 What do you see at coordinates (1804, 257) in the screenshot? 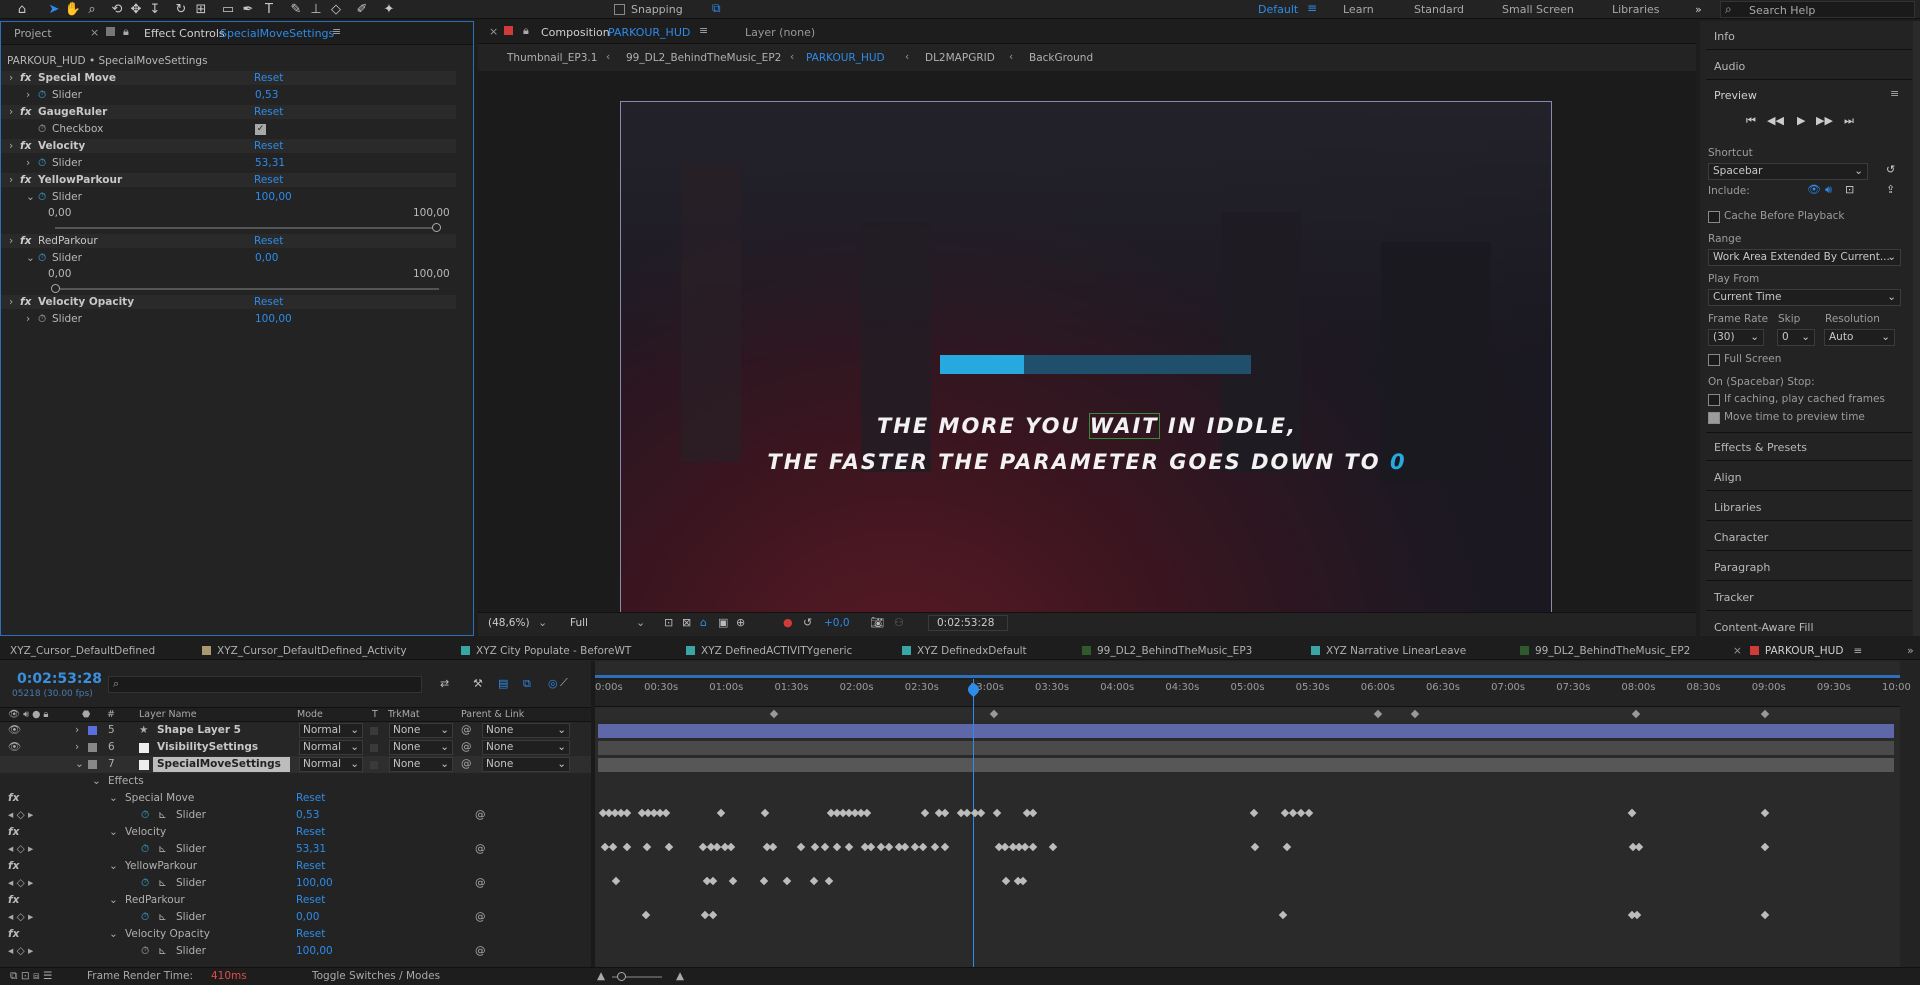
I see `range-dropdown: Work Area Extended By Current... ⌄` at bounding box center [1804, 257].